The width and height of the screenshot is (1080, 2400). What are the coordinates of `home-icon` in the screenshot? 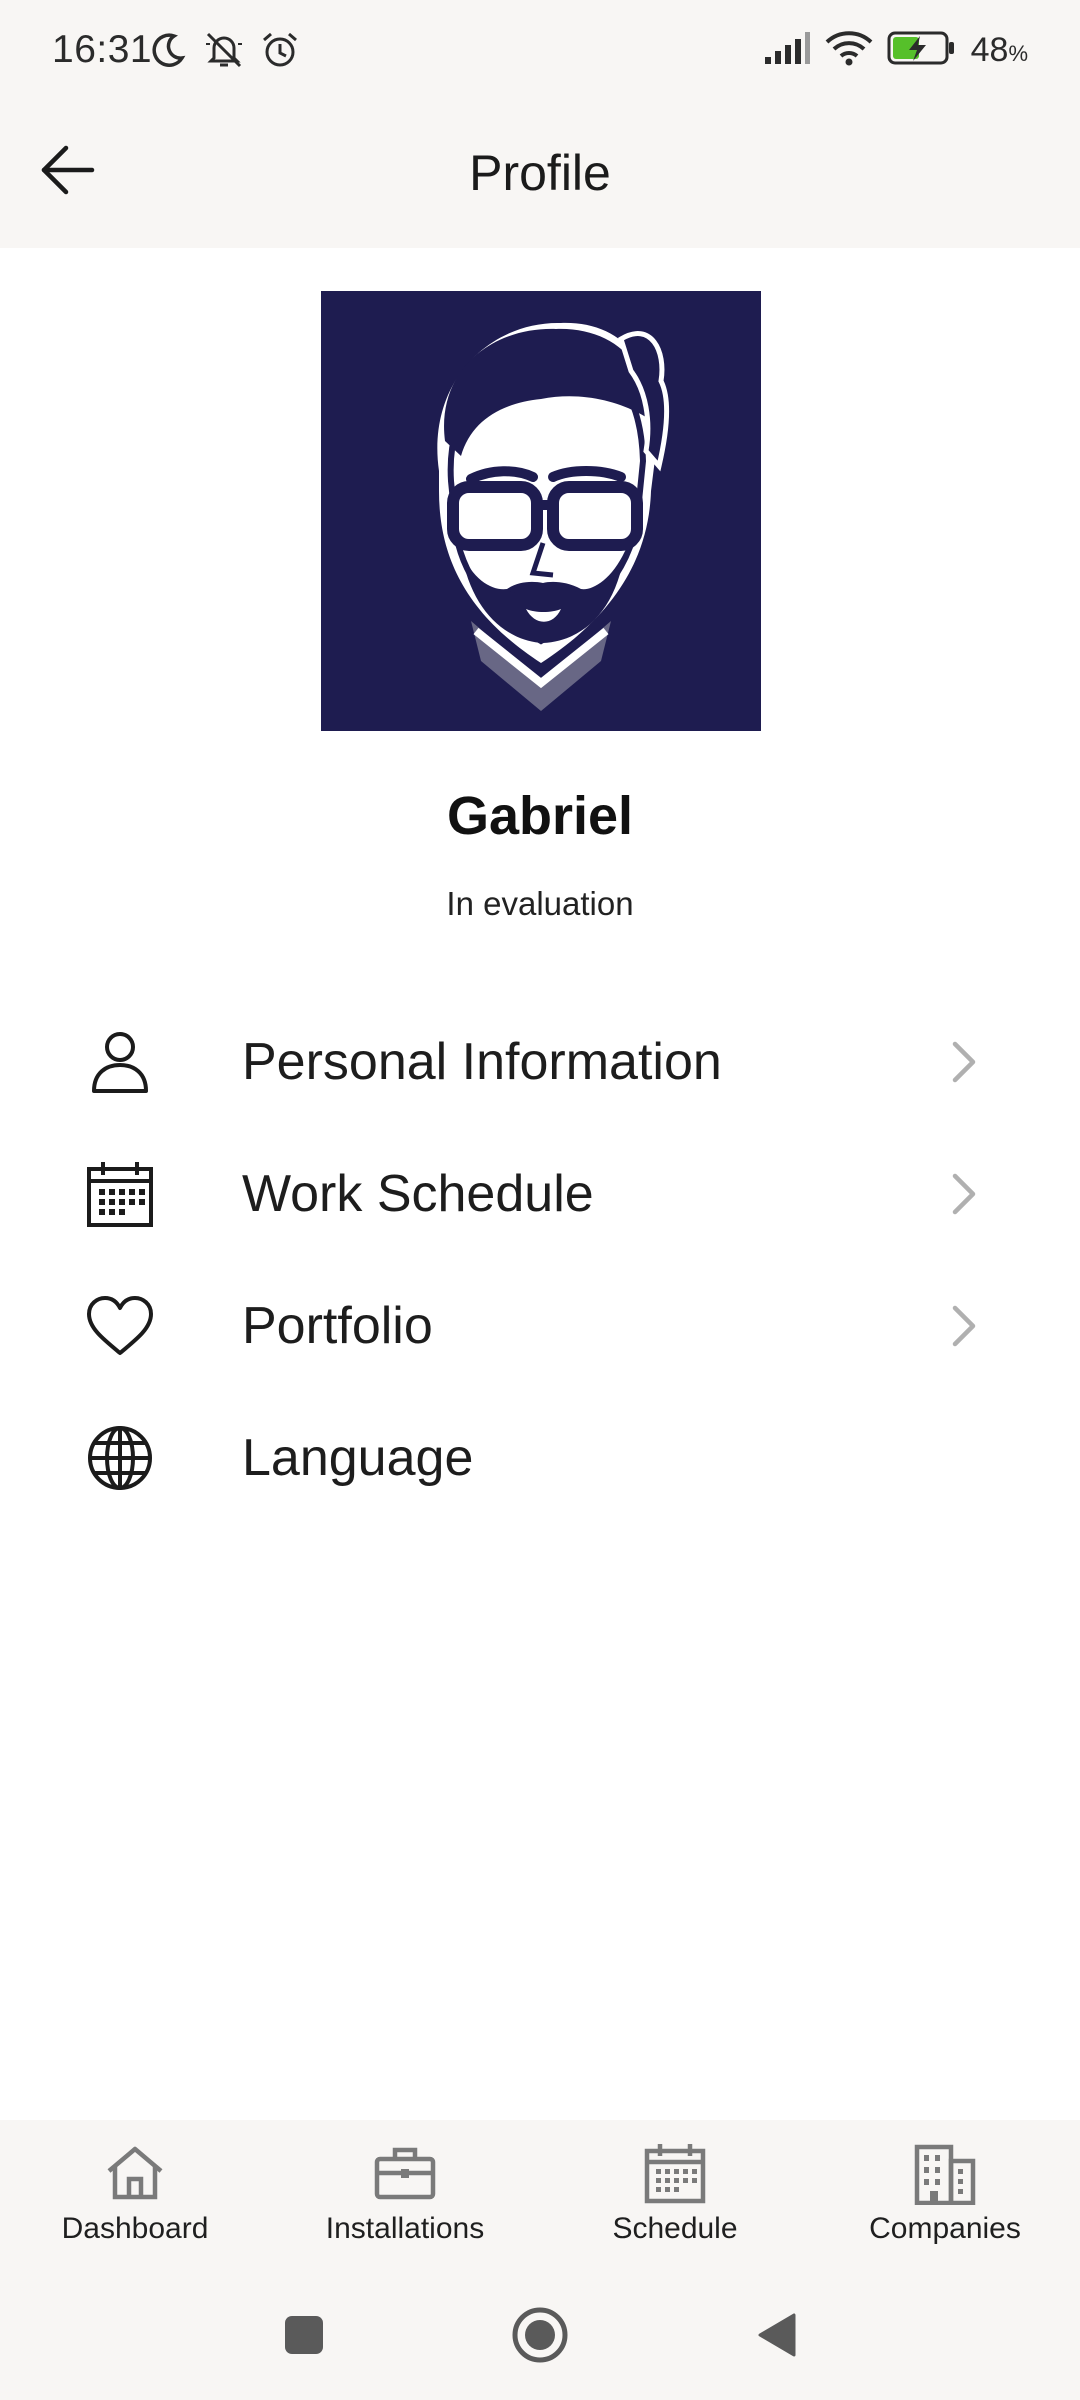 It's located at (135, 2173).